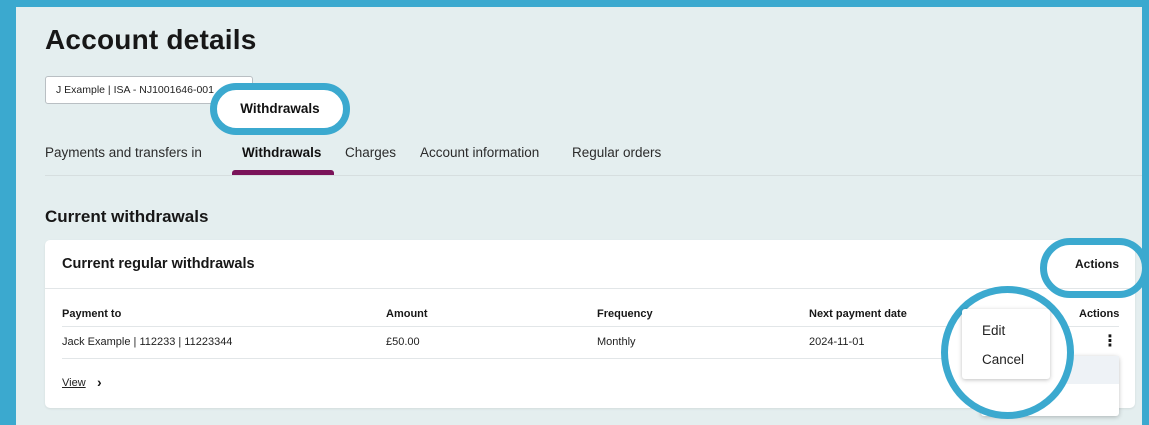  I want to click on zoomed-row-menu: Edit Cancel, so click(1006, 344).